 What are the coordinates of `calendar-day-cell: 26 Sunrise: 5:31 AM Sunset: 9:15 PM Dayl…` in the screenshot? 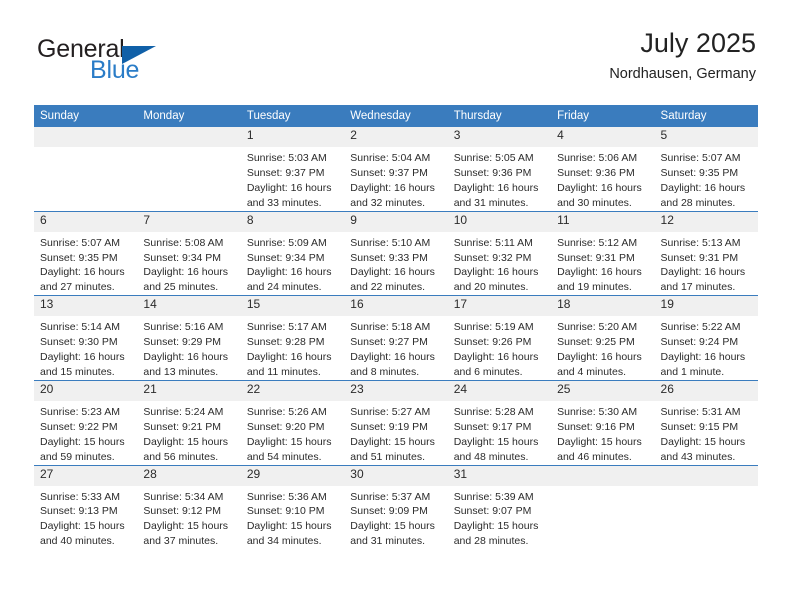 It's located at (706, 422).